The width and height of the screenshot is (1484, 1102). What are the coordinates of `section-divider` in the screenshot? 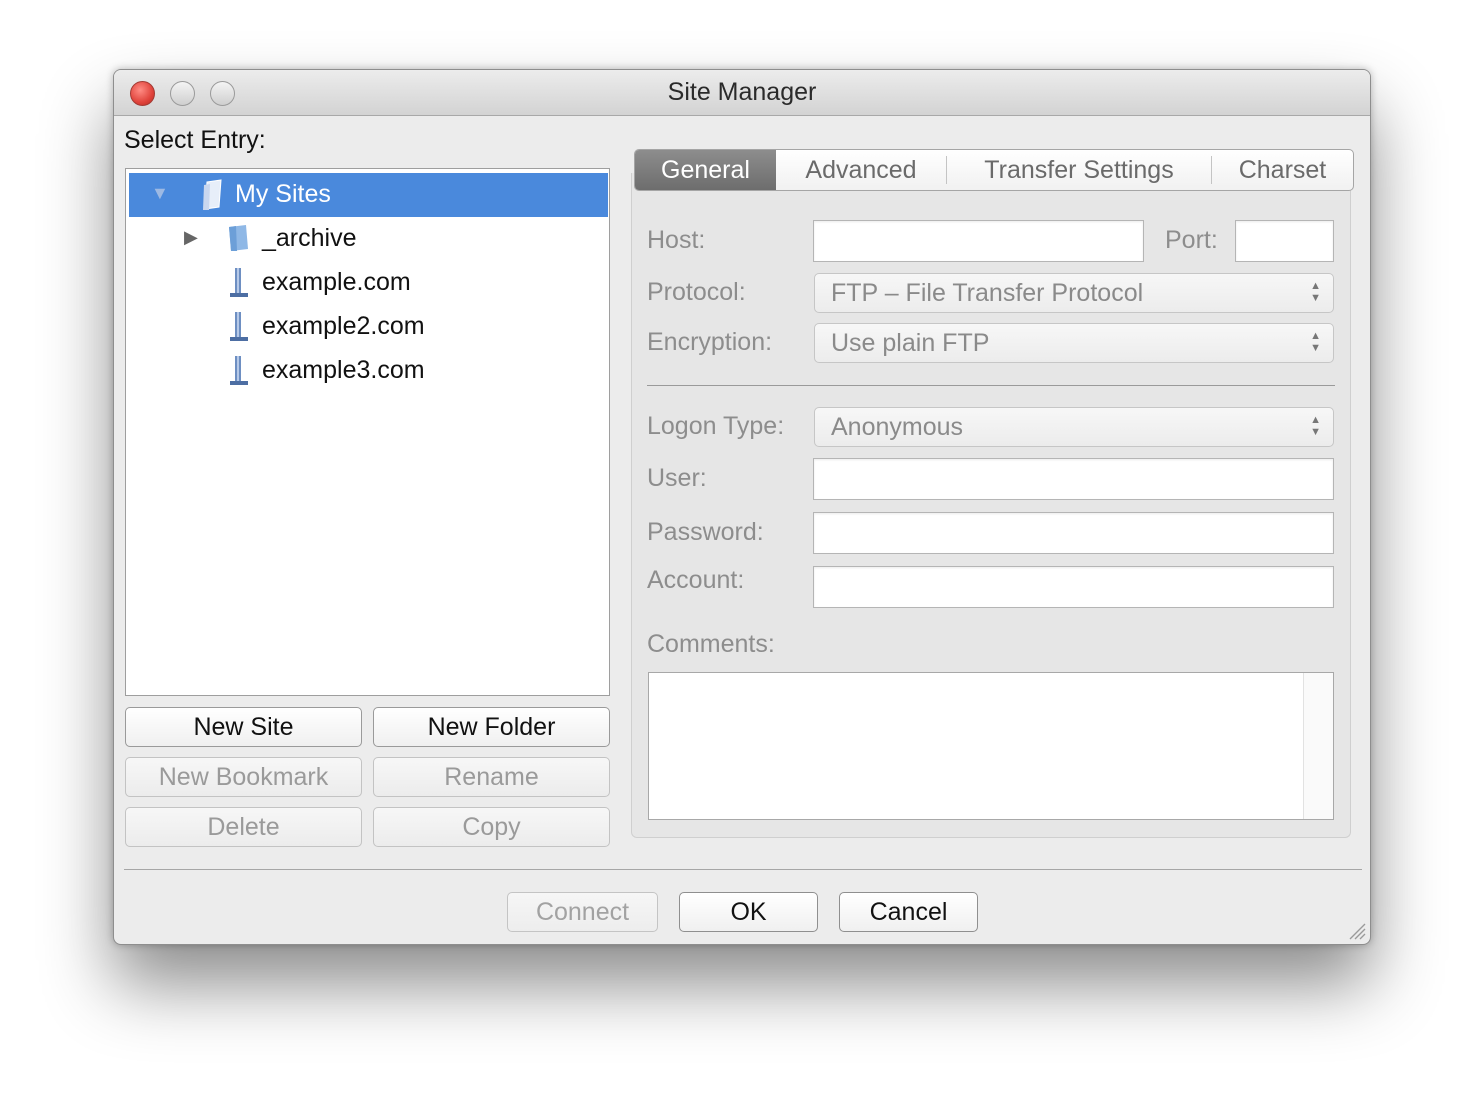 It's located at (991, 385).